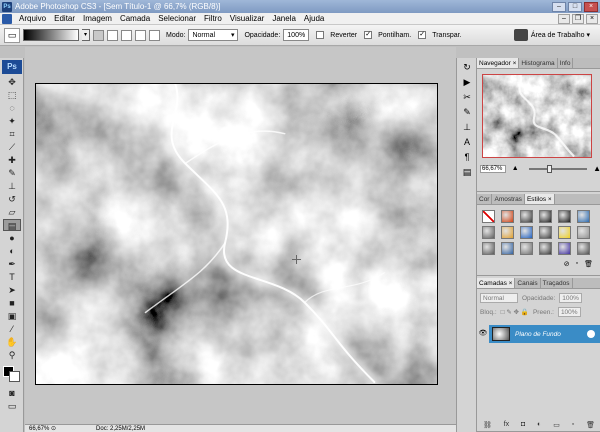 Image resolution: width=600 pixels, height=432 pixels. What do you see at coordinates (573, 425) in the screenshot?
I see `new-layer-icon: ▫` at bounding box center [573, 425].